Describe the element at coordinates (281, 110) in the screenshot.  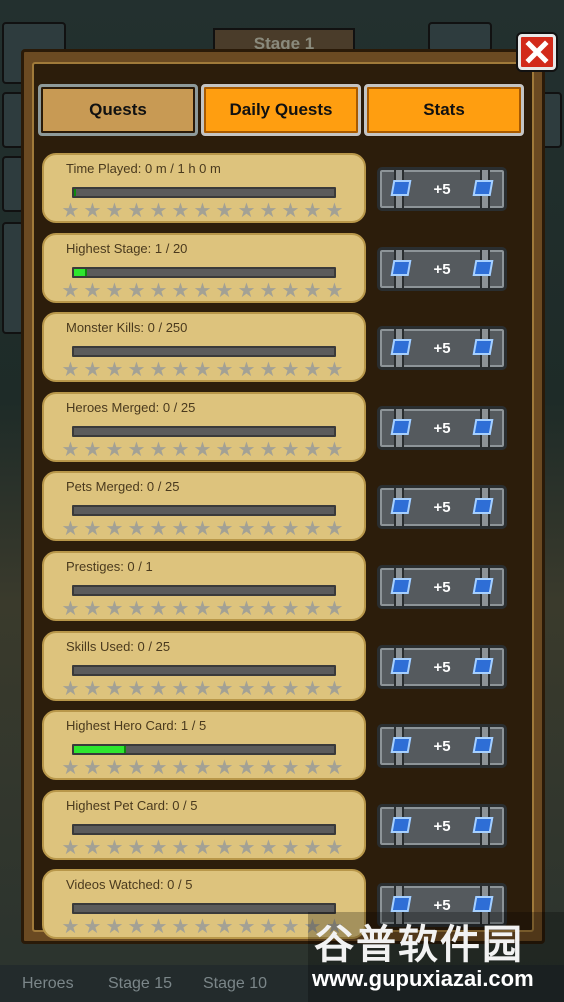
I see `tab-daily-quests: Daily Quests` at that location.